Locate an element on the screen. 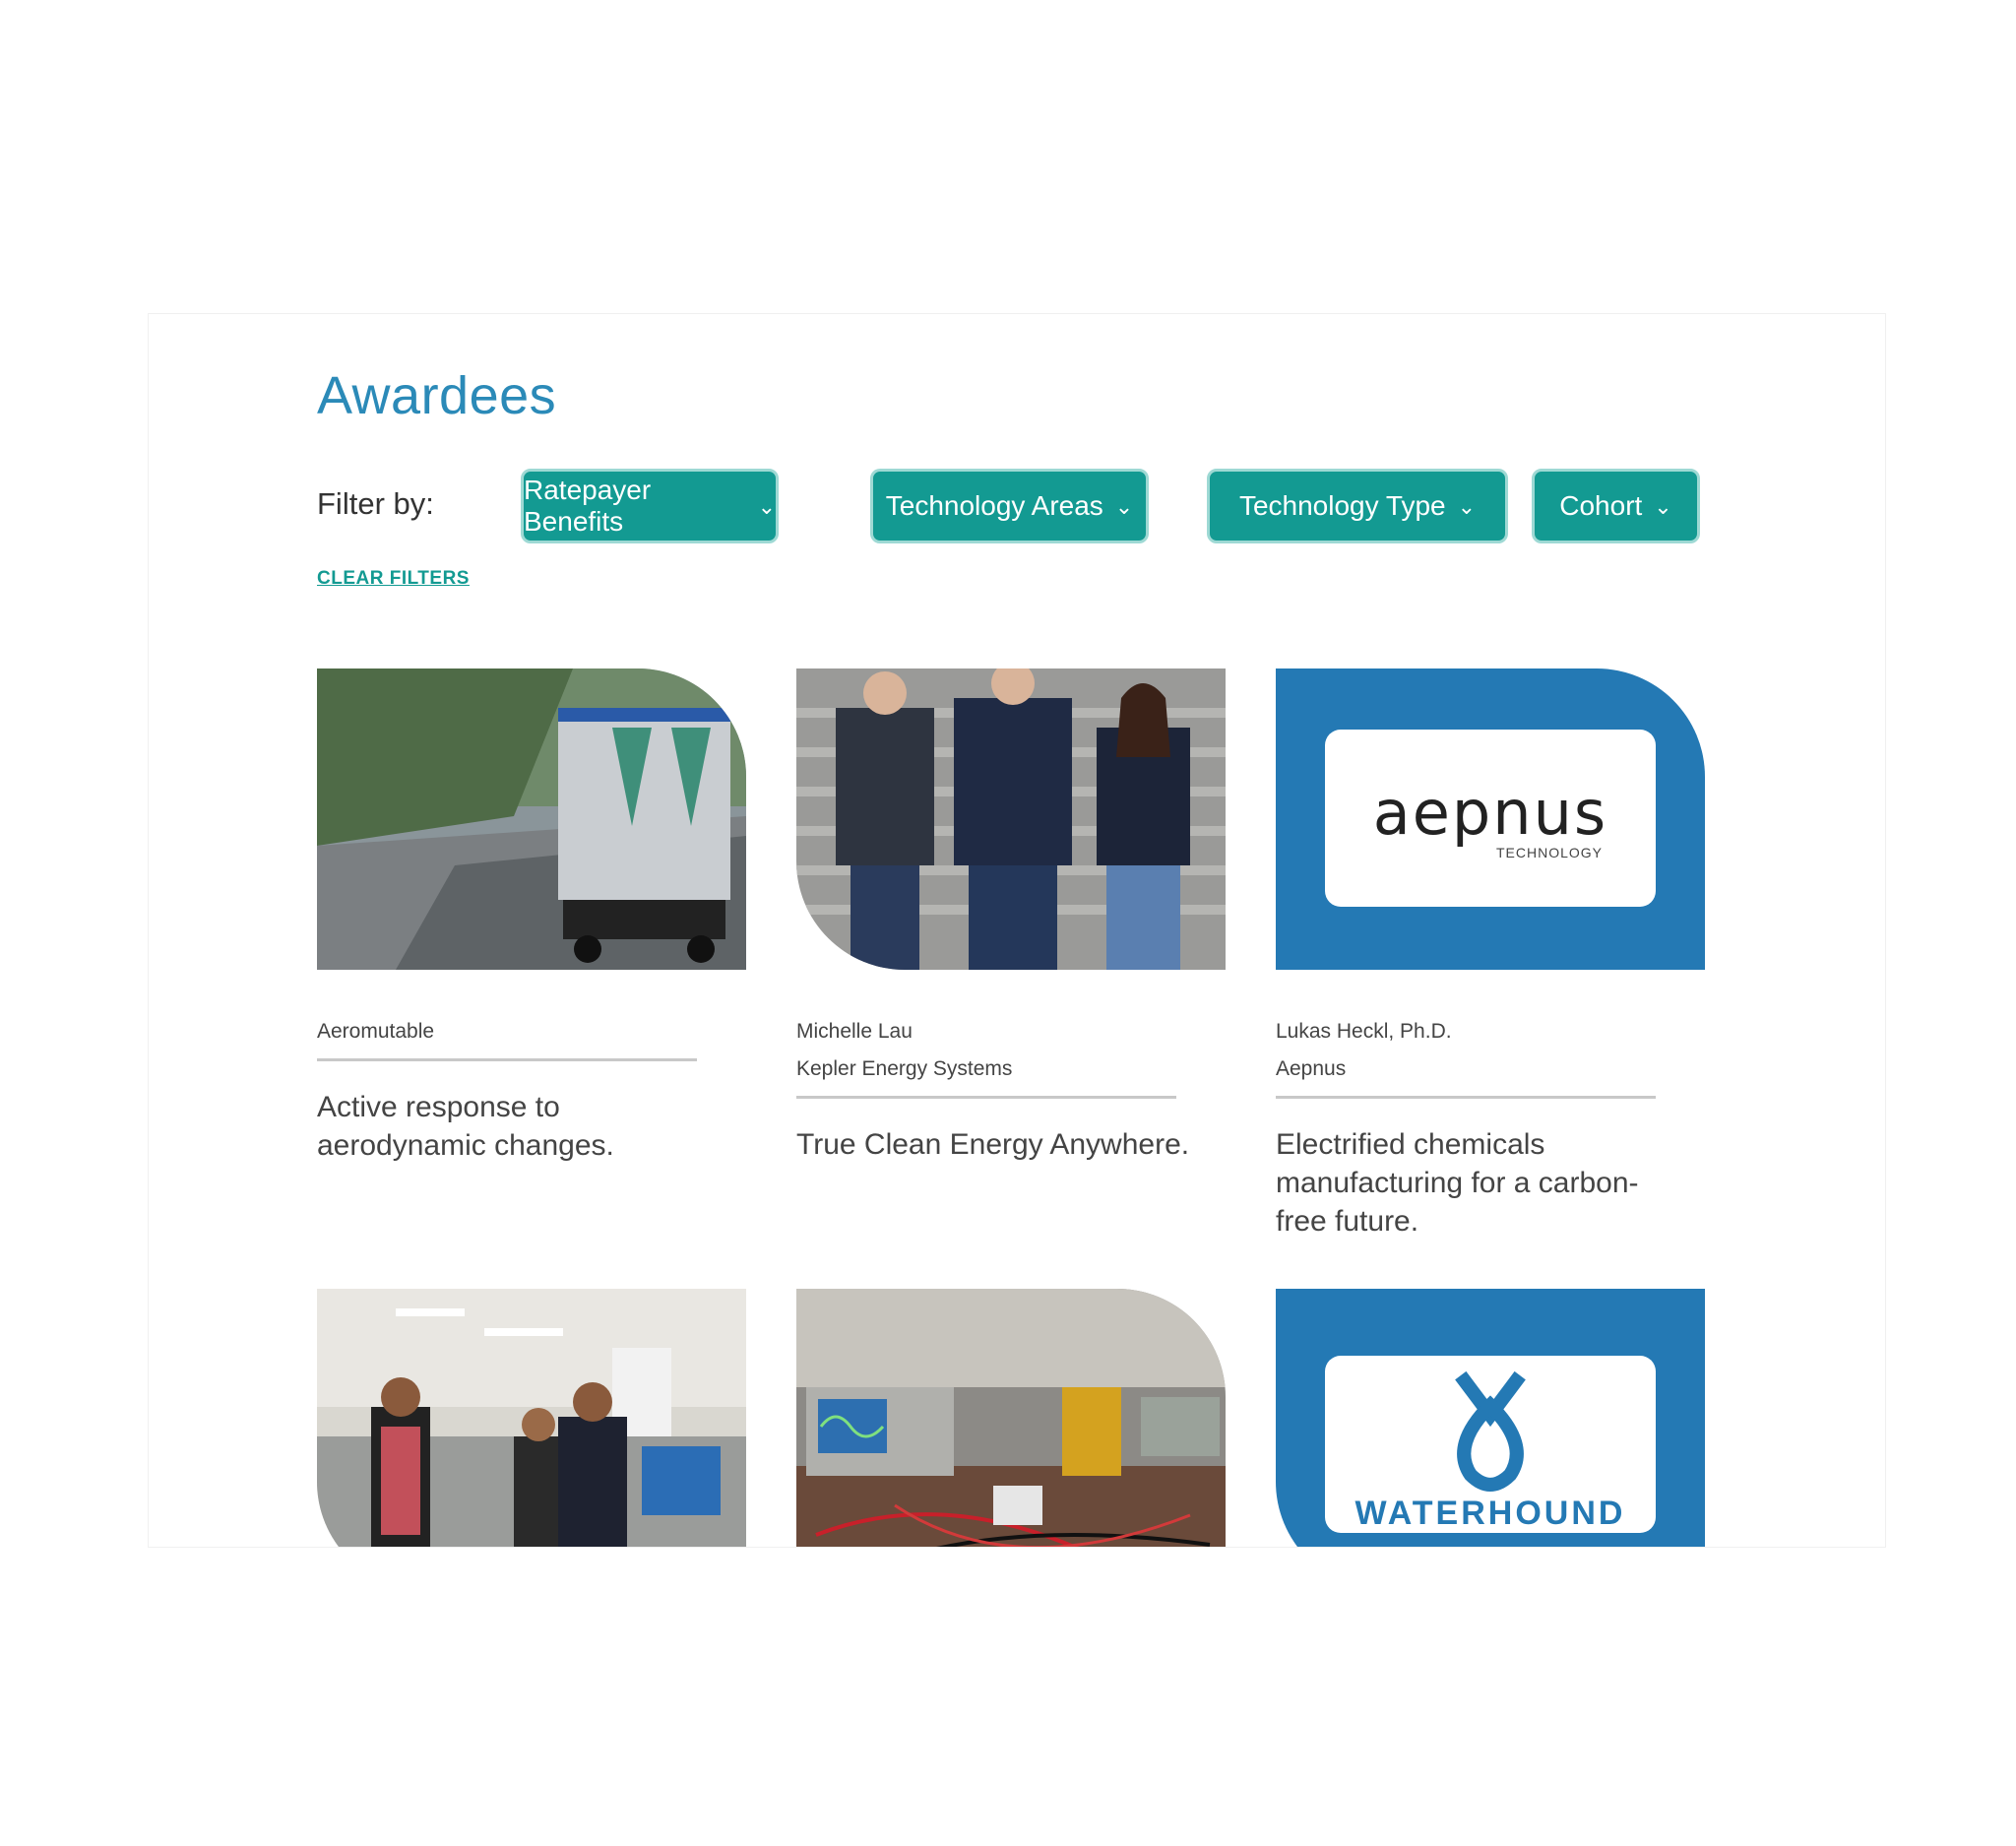 The width and height of the screenshot is (2016, 1846). team-photo is located at coordinates (1011, 819).